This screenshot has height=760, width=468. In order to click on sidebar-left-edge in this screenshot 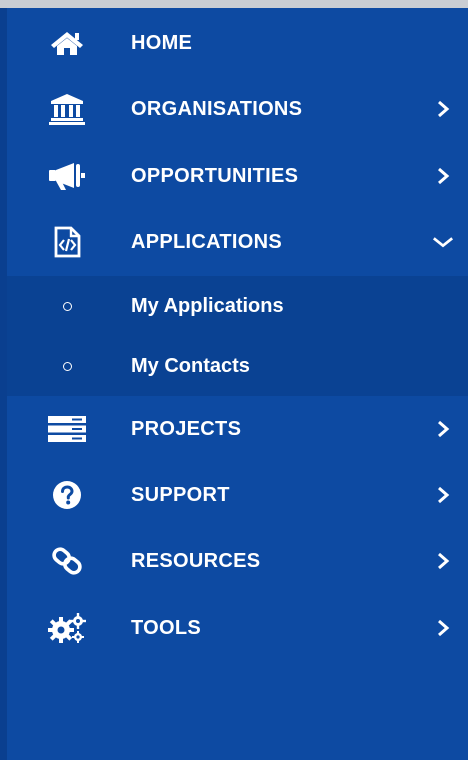, I will do `click(3, 384)`.